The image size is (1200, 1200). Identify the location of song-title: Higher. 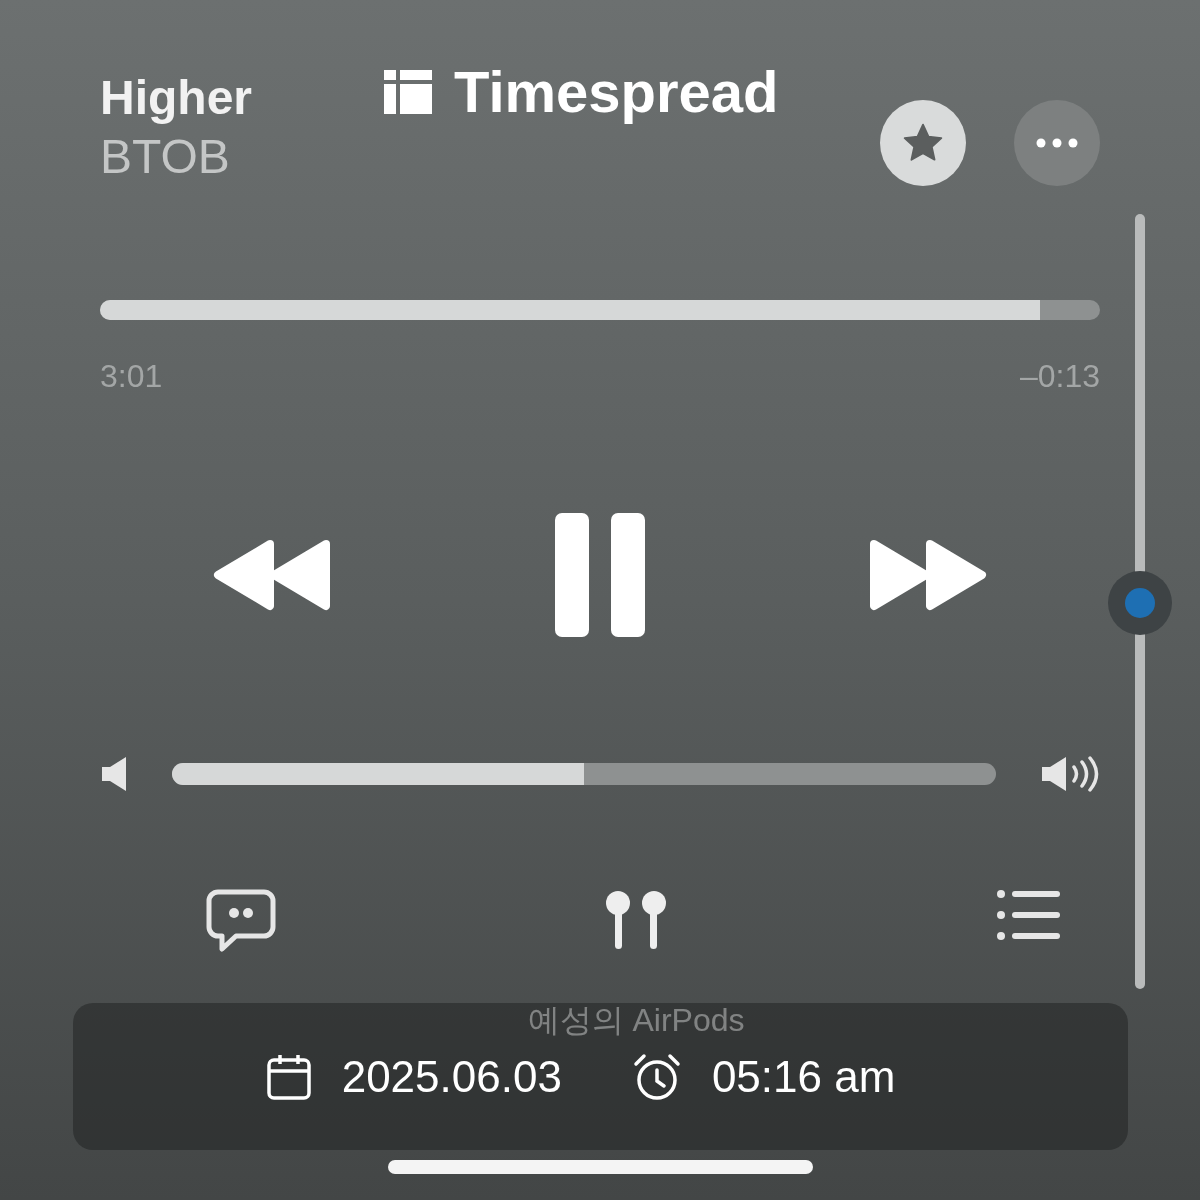
(176, 97).